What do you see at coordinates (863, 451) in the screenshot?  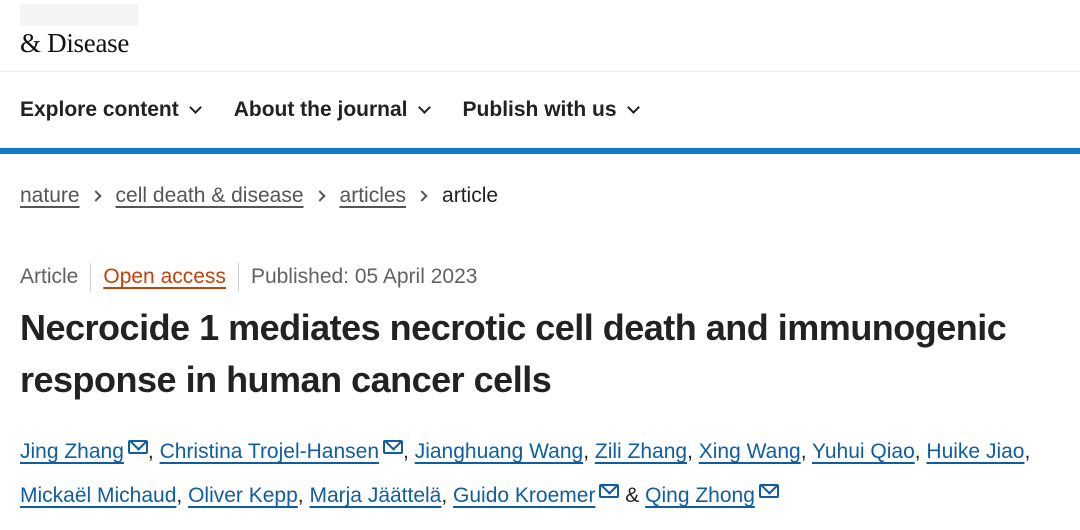 I see `author-link: Yuhui Qiao` at bounding box center [863, 451].